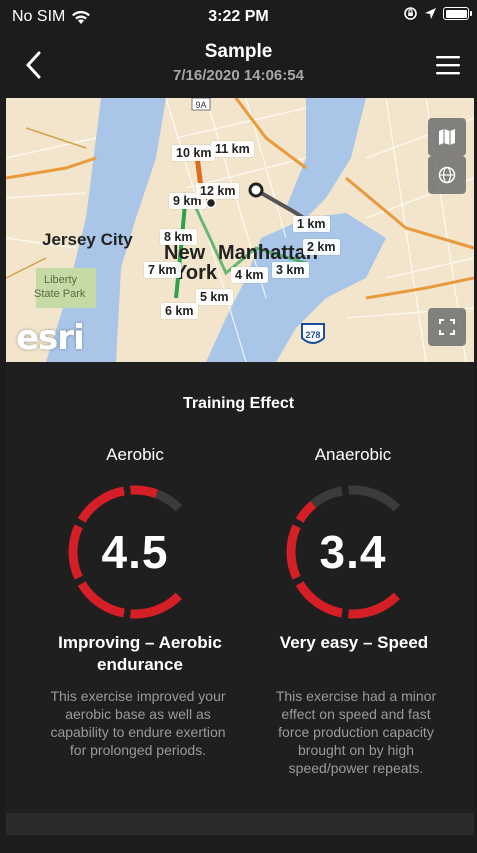 This screenshot has width=477, height=853. What do you see at coordinates (238, 51) in the screenshot?
I see `page-title: Sample` at bounding box center [238, 51].